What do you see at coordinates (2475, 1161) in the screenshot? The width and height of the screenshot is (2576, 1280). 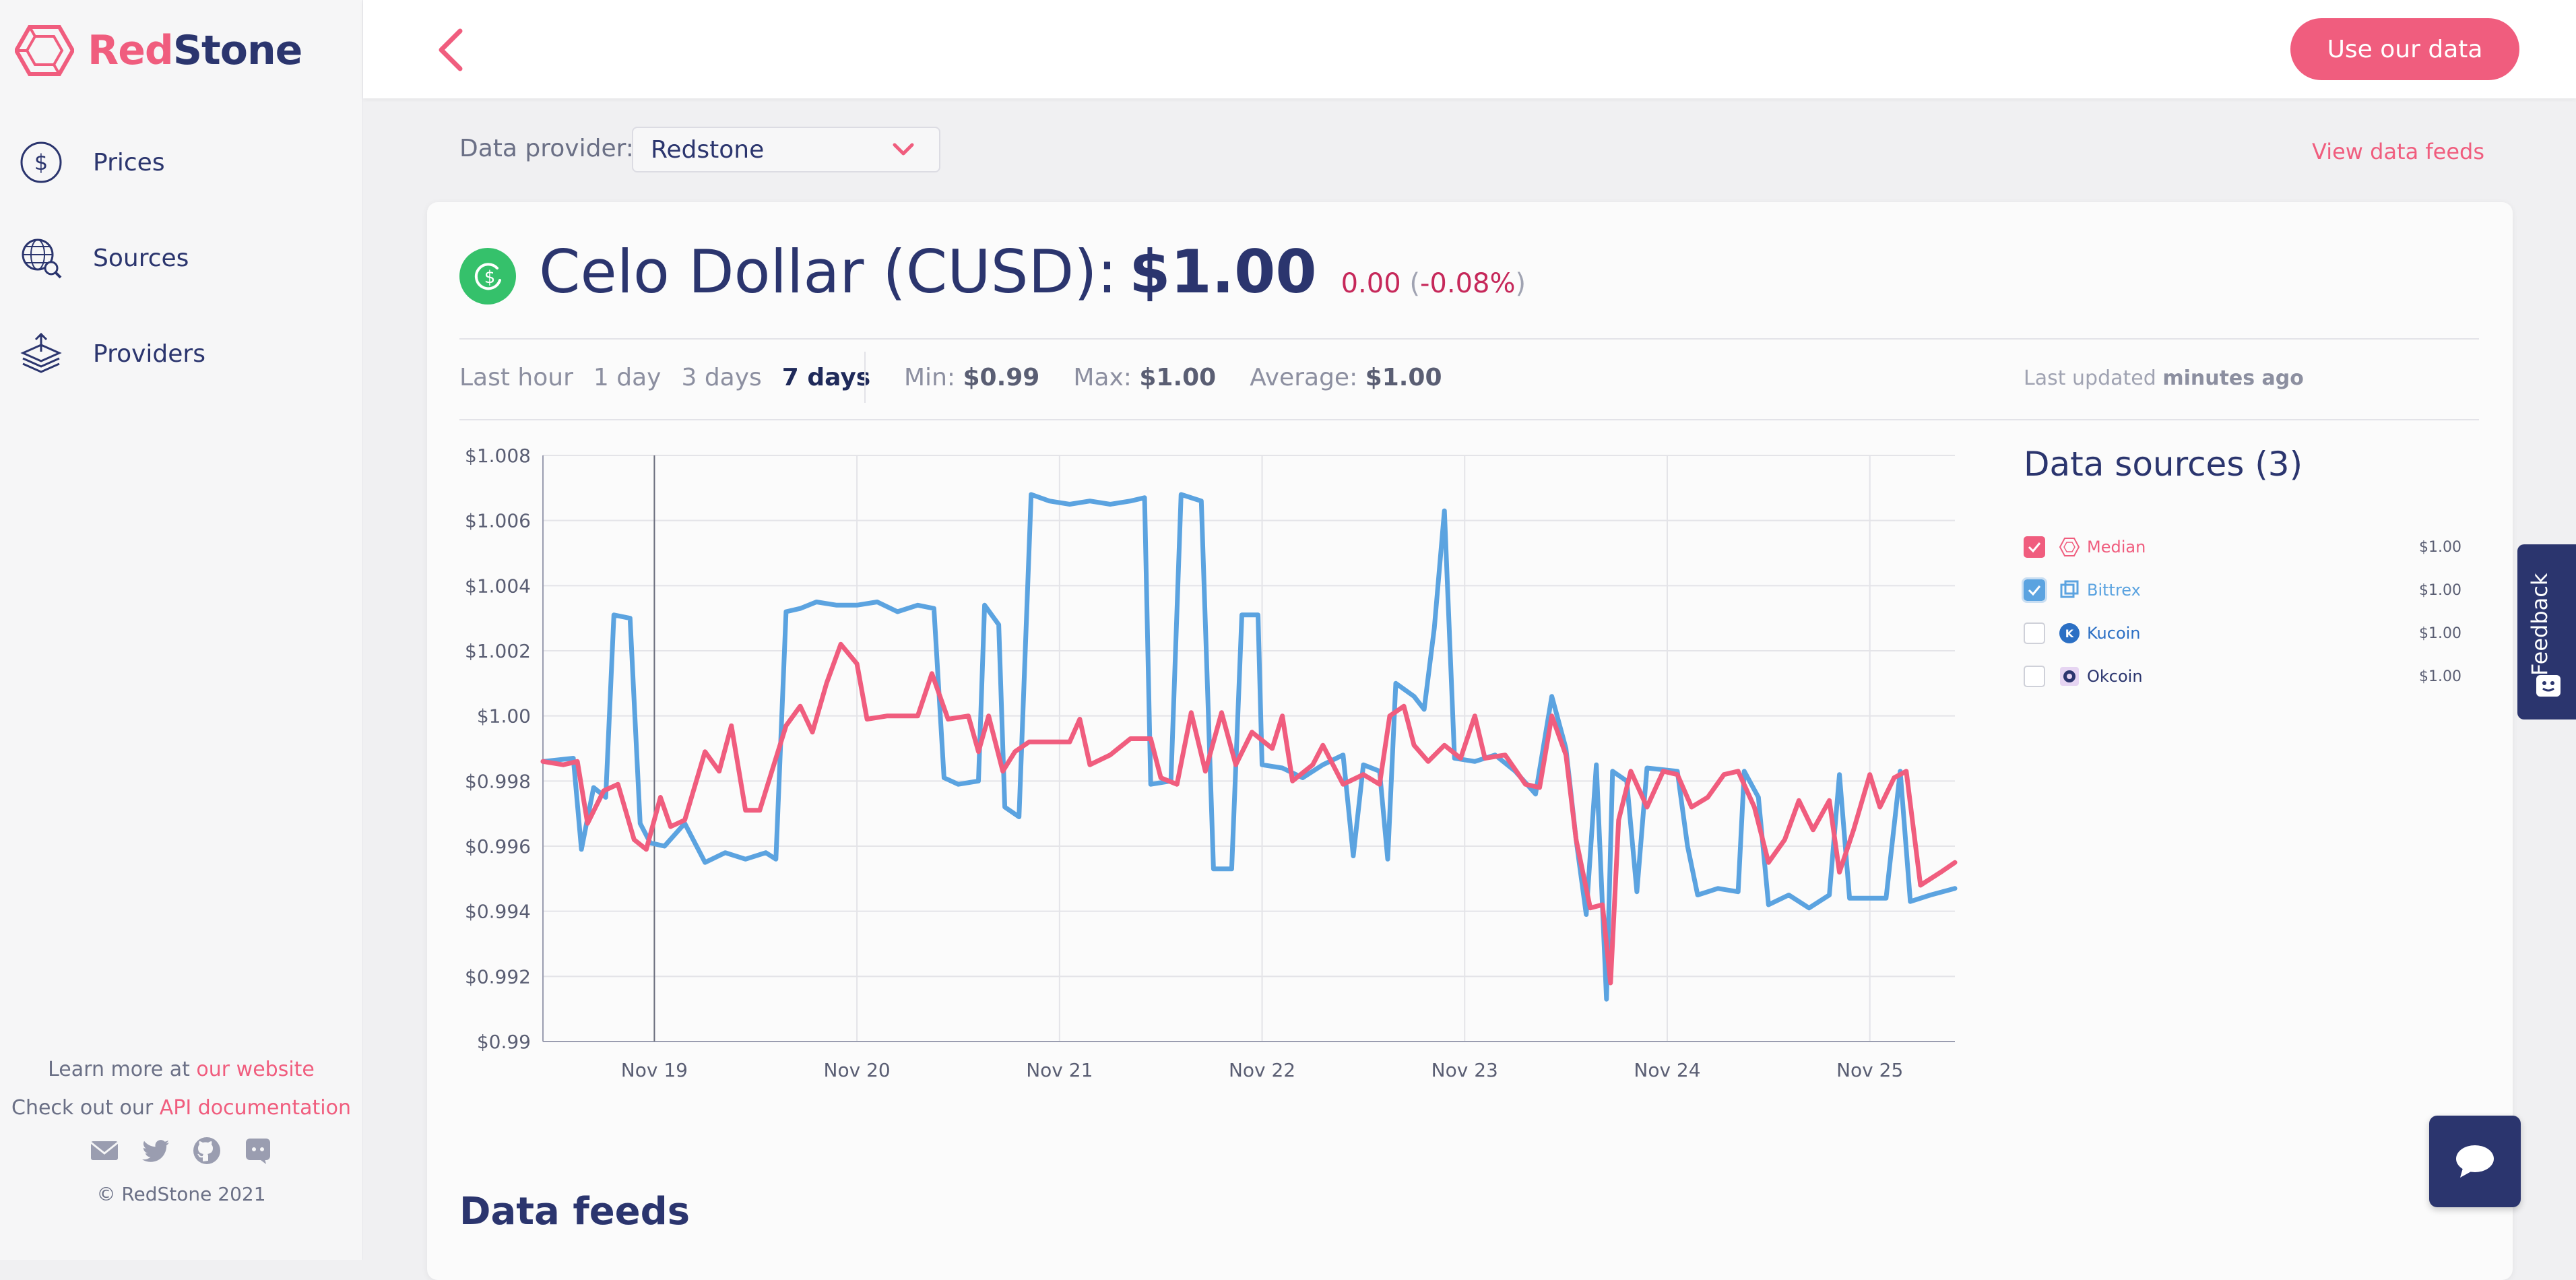 I see `chat-widget-button` at bounding box center [2475, 1161].